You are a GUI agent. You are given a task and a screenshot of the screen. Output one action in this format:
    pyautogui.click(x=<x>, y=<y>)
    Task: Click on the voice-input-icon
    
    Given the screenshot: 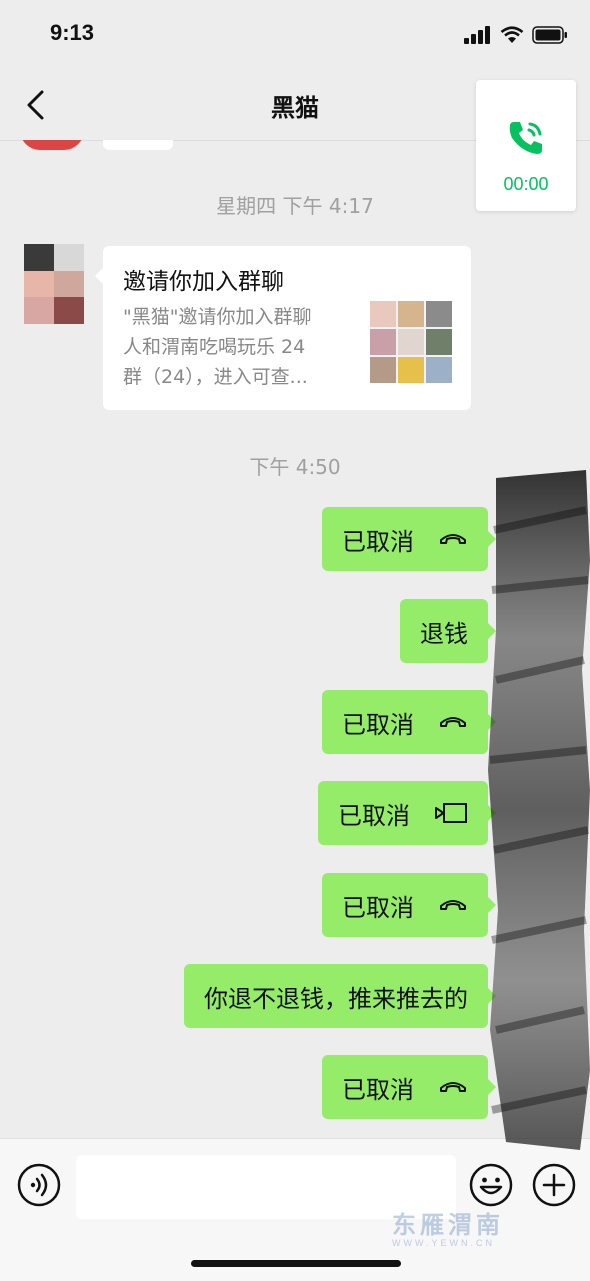 What is the action you would take?
    pyautogui.click(x=39, y=1185)
    